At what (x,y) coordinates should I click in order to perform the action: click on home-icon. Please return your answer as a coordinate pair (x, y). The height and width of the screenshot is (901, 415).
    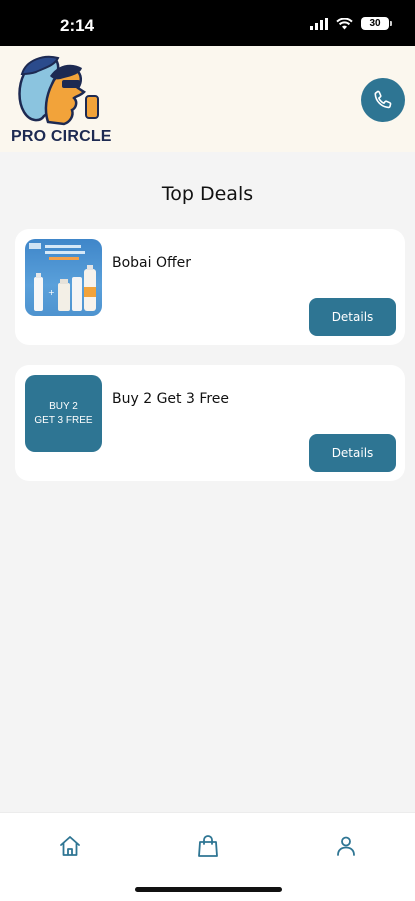
    Looking at the image, I should click on (70, 846).